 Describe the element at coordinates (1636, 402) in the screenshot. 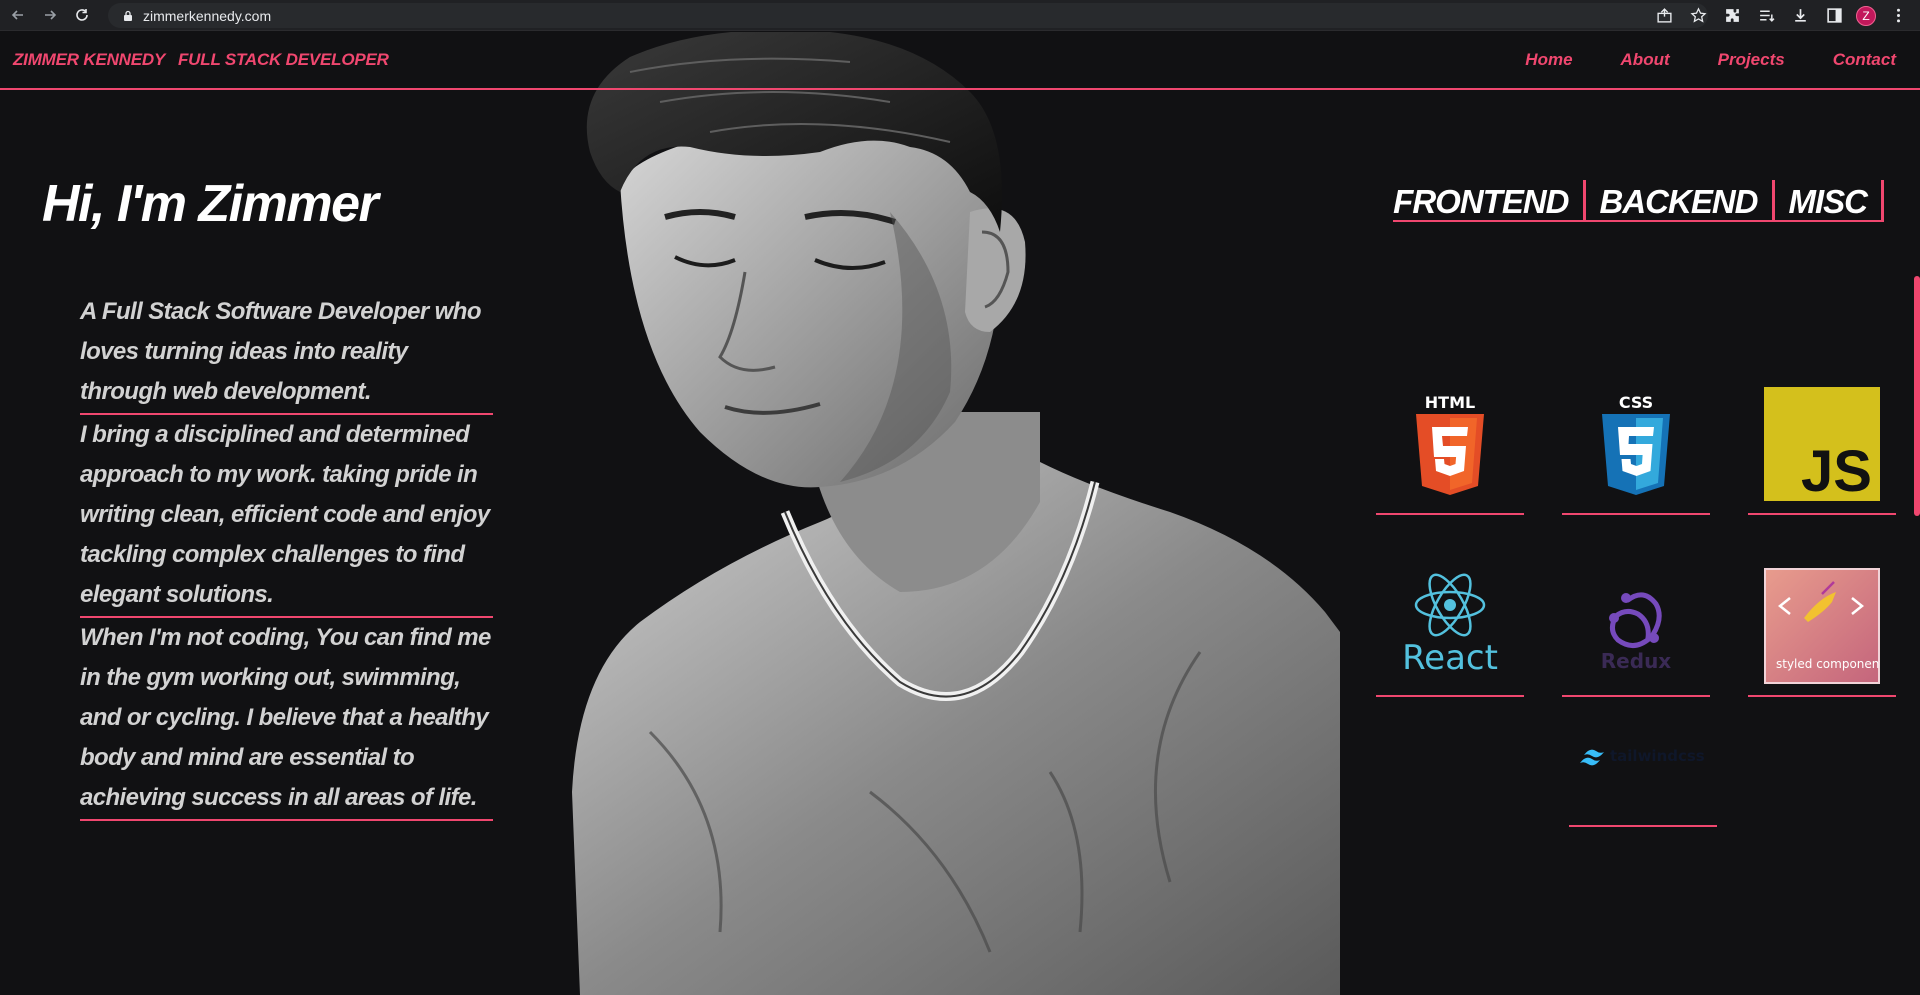

I see `css-label: CSS` at that location.